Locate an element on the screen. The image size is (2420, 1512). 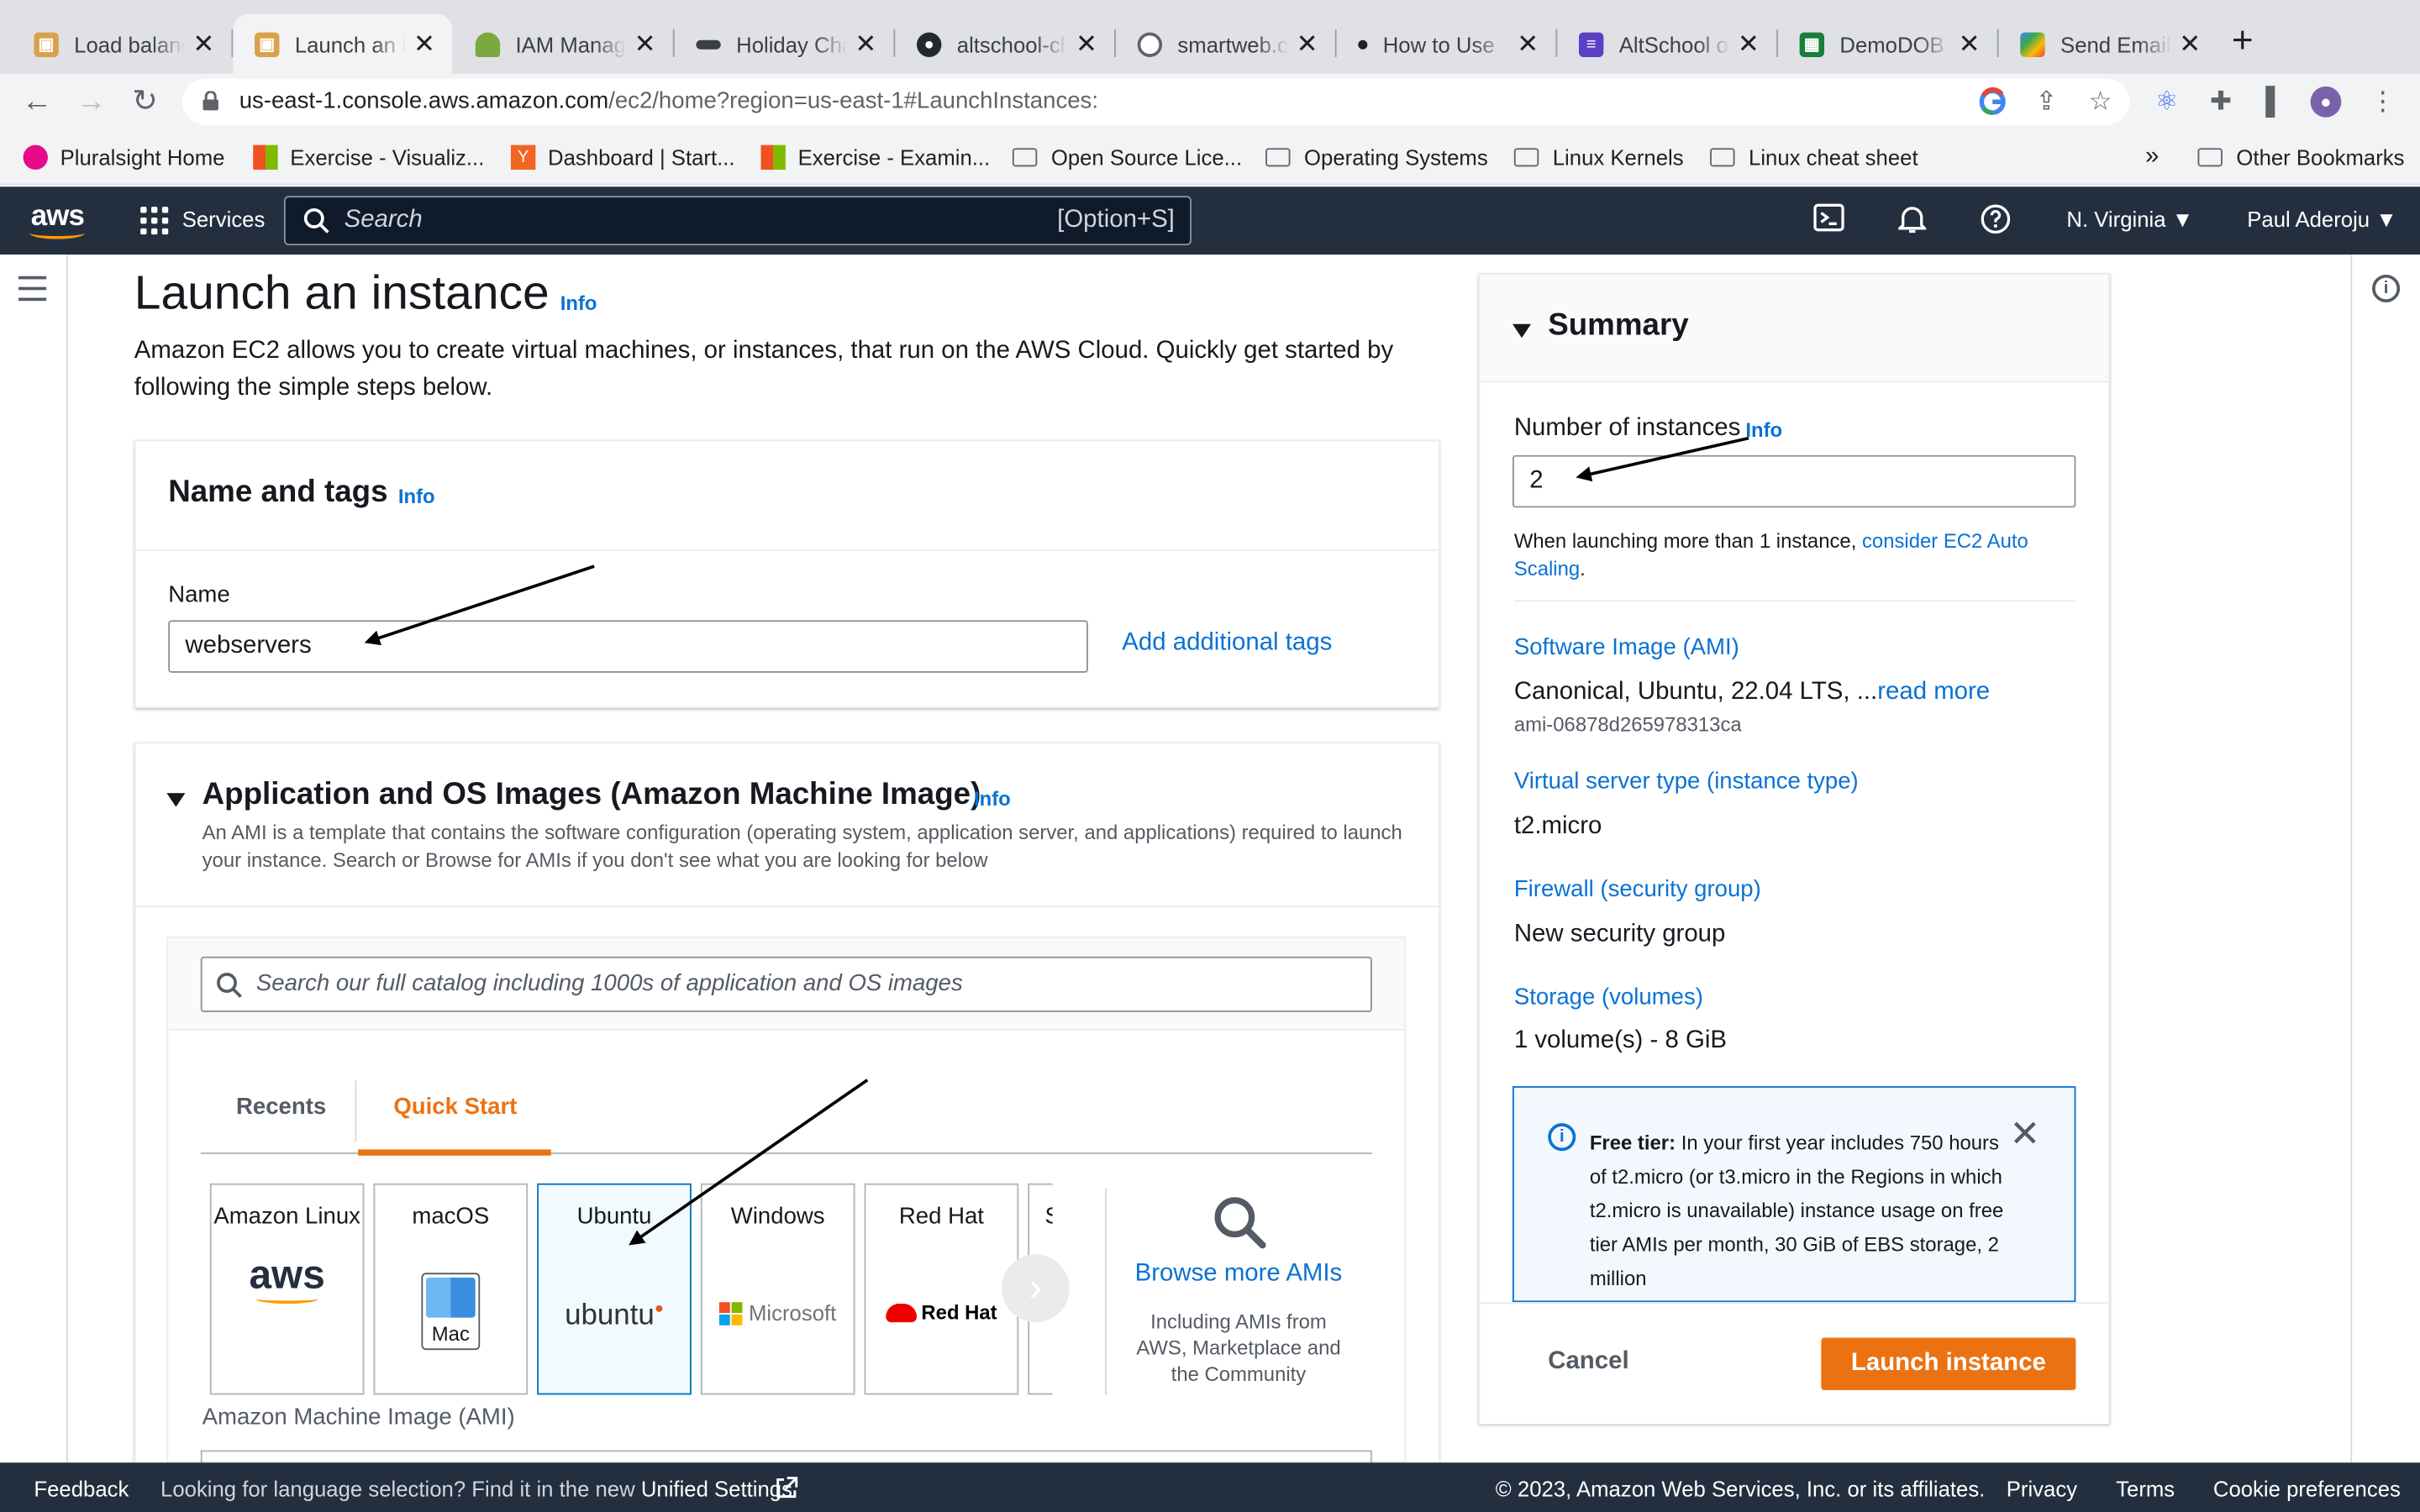
read-more-link: read more is located at coordinates (1933, 692).